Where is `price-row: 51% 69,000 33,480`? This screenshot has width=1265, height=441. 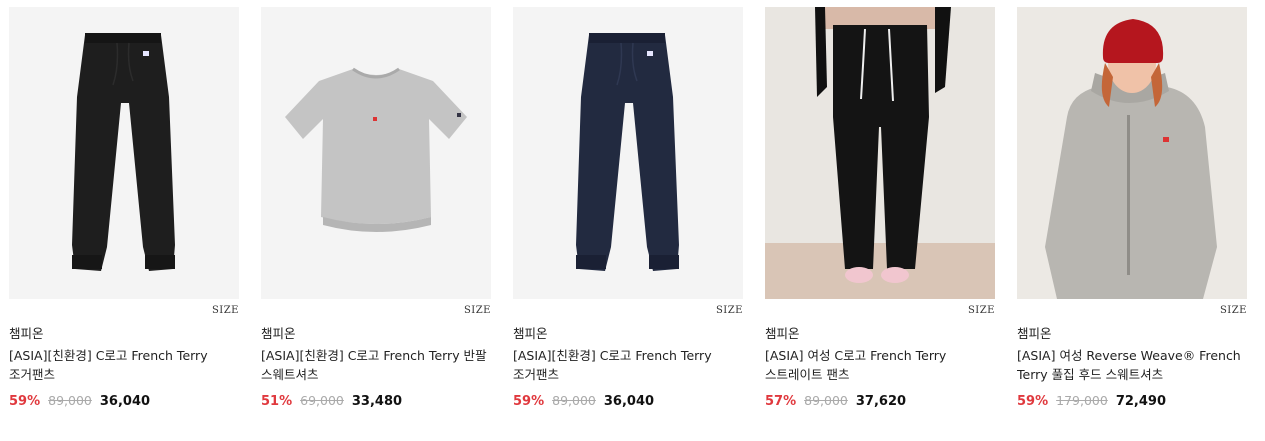 price-row: 51% 69,000 33,480 is located at coordinates (376, 401).